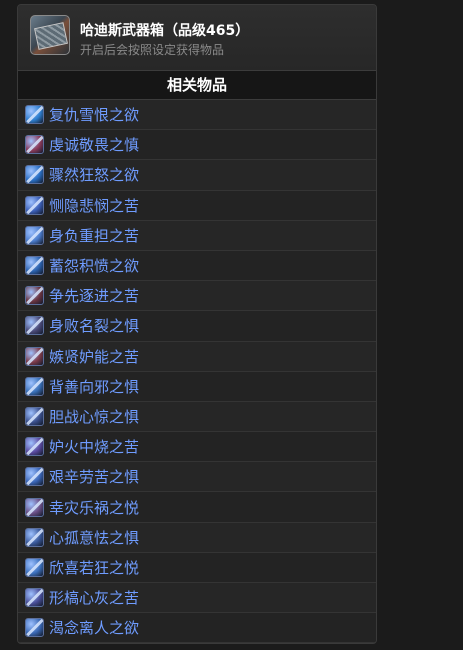  I want to click on related-item-link: 胆战心惊之惧, so click(94, 416).